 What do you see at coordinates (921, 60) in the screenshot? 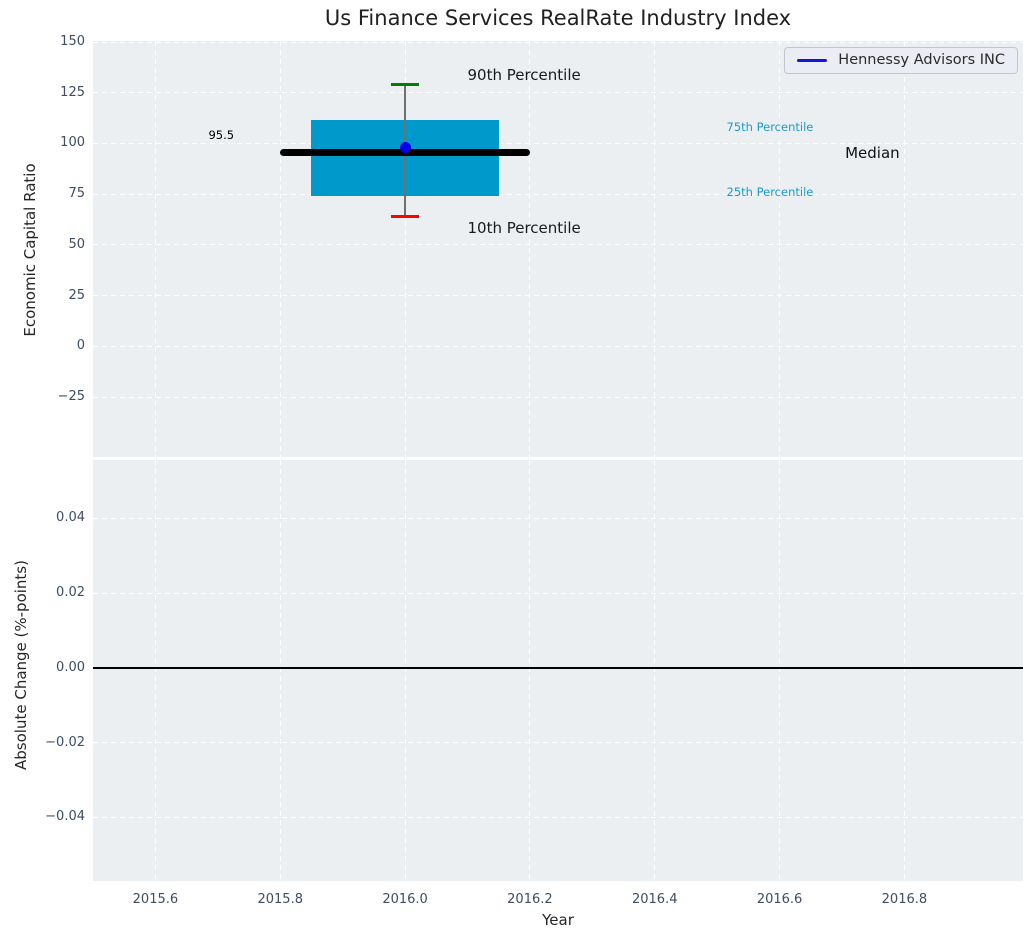
I see `legend-label: Hennessy Advisors INC` at bounding box center [921, 60].